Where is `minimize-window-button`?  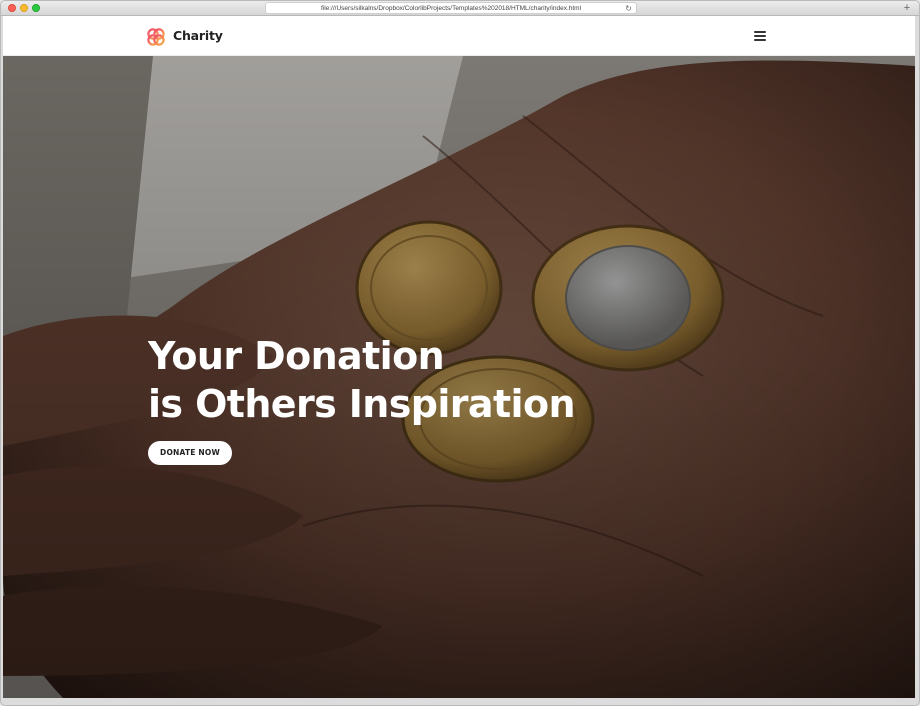
minimize-window-button is located at coordinates (24, 8).